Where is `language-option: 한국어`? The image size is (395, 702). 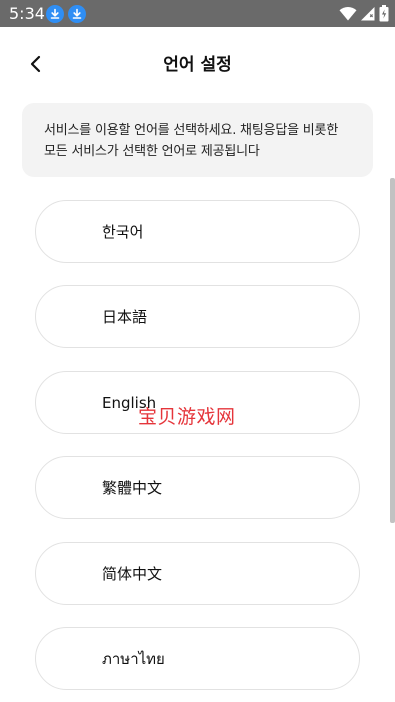 language-option: 한국어 is located at coordinates (197, 231).